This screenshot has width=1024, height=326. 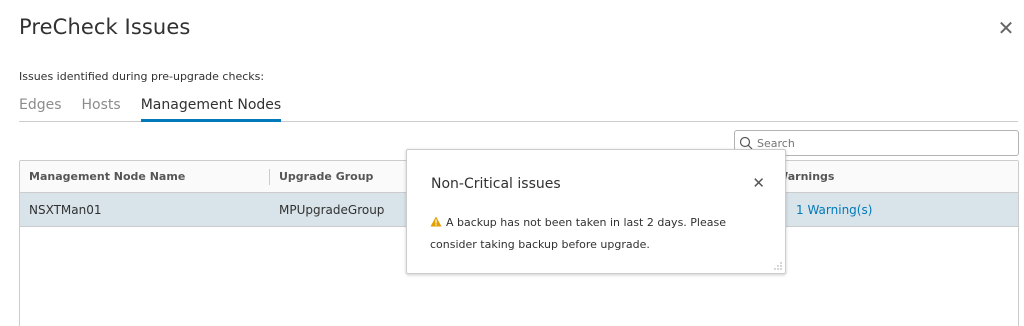 What do you see at coordinates (332, 210) in the screenshot?
I see `cell-upgrade-group: MPUpgradeGroup` at bounding box center [332, 210].